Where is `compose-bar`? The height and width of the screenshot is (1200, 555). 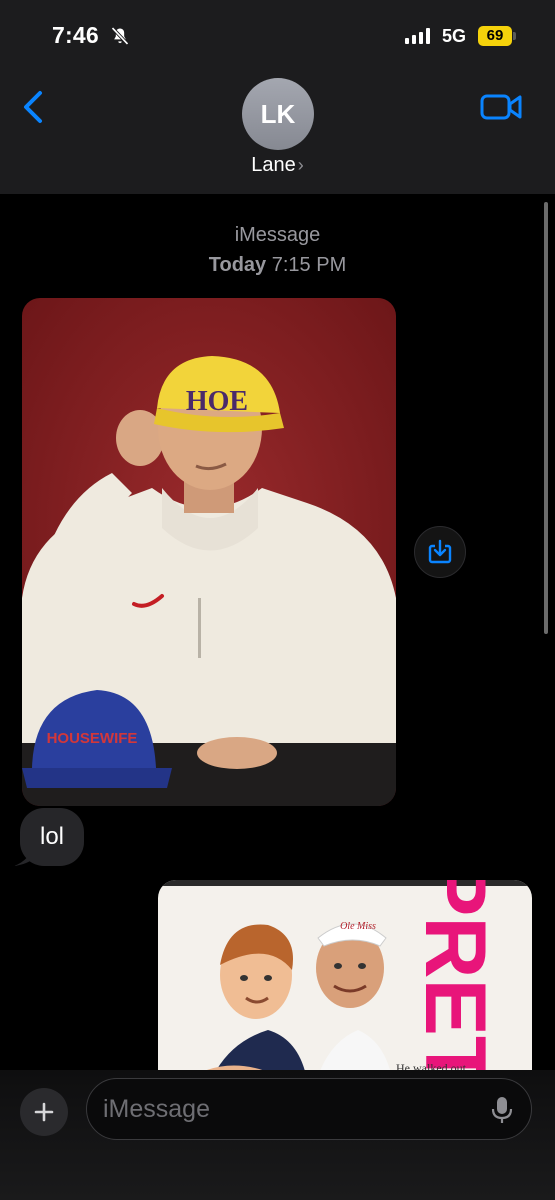
compose-bar is located at coordinates (277, 1135).